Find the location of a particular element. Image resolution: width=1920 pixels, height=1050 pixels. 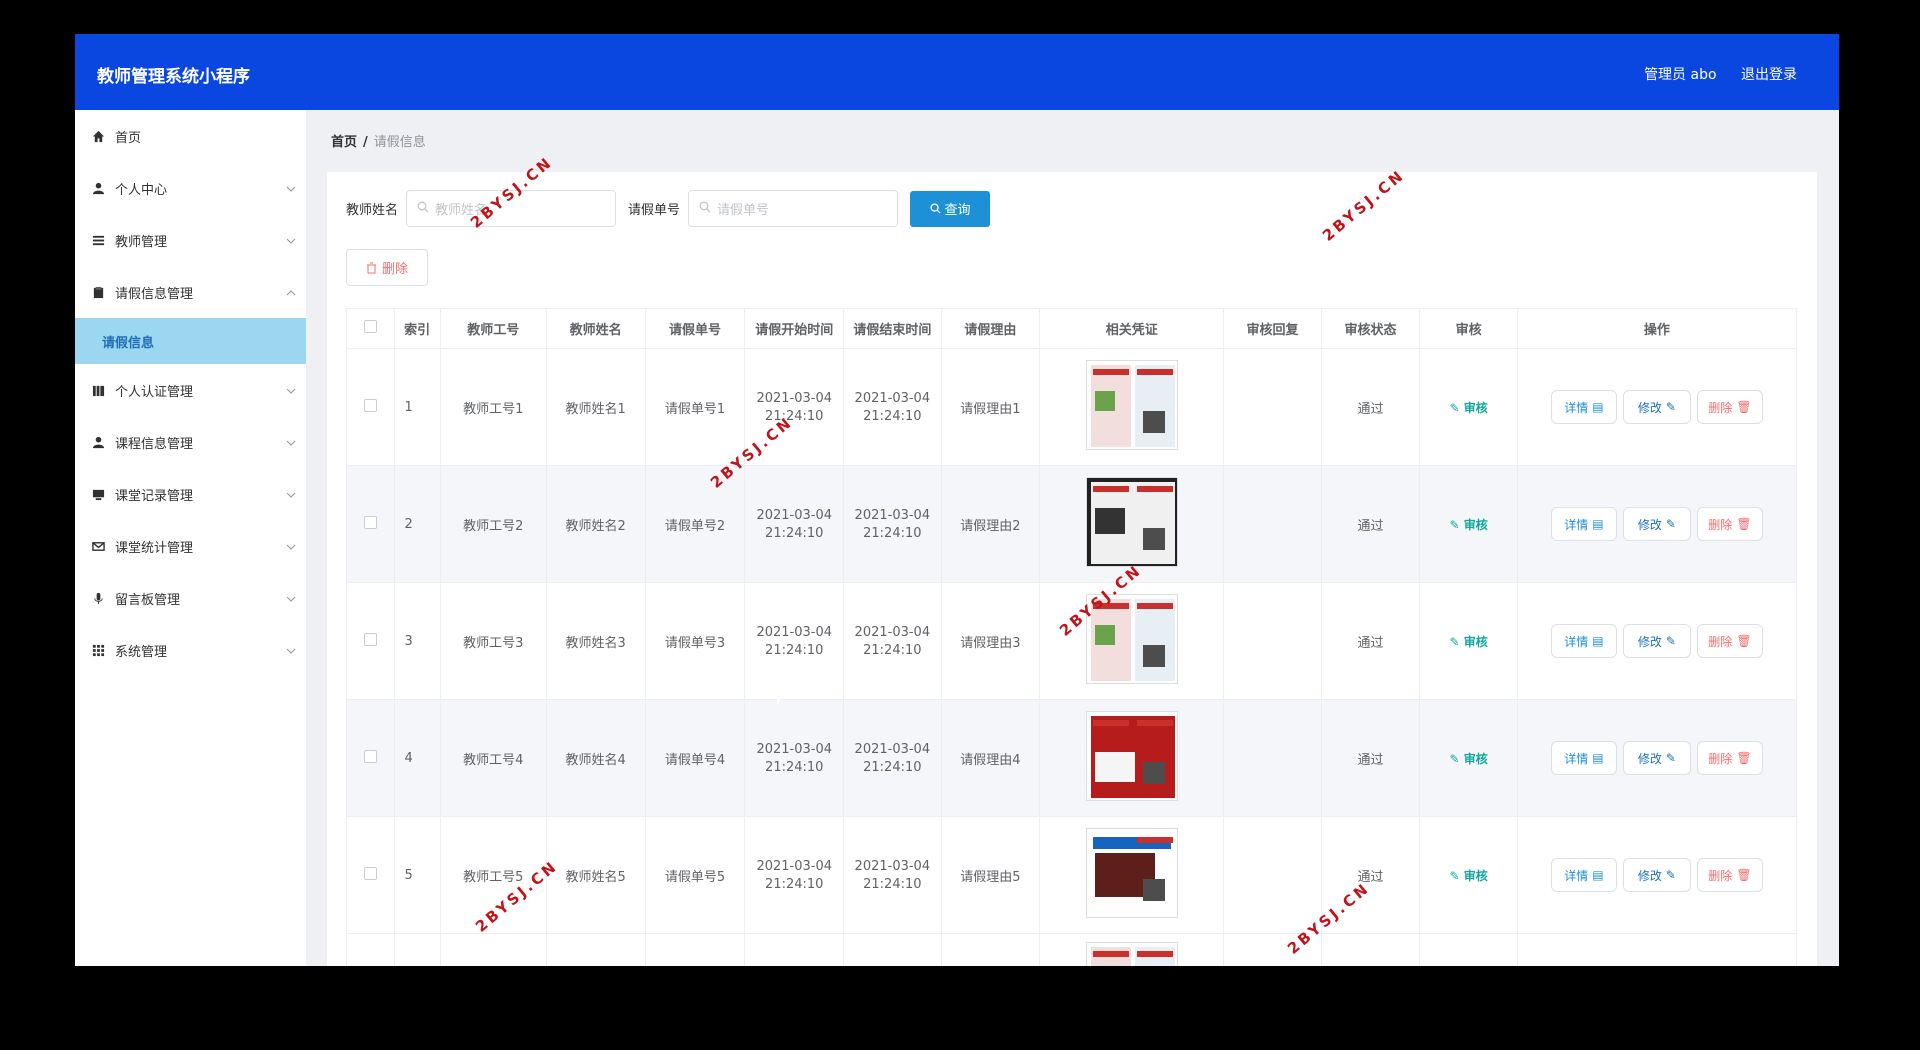

logout-link: 退出登录 is located at coordinates (1769, 75).